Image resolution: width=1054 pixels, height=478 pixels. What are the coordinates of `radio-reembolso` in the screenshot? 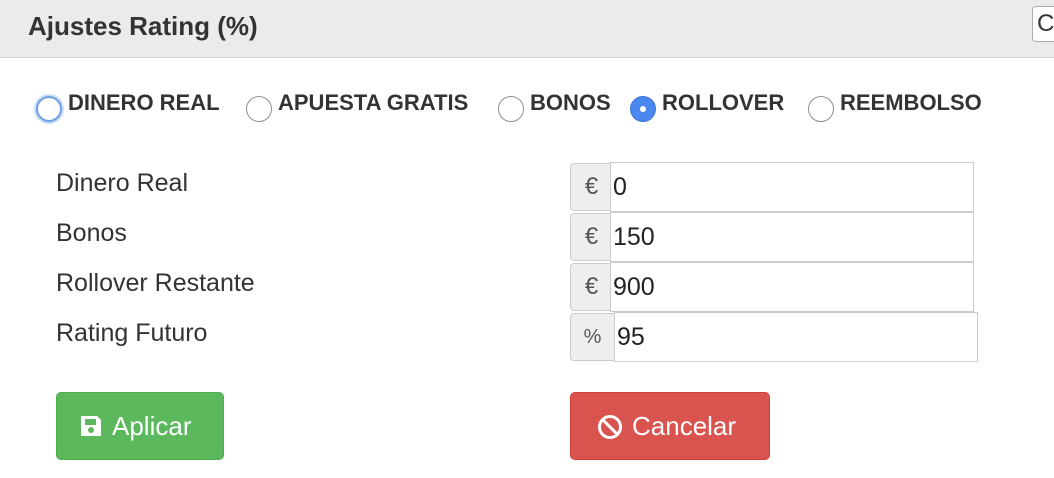 It's located at (821, 109).